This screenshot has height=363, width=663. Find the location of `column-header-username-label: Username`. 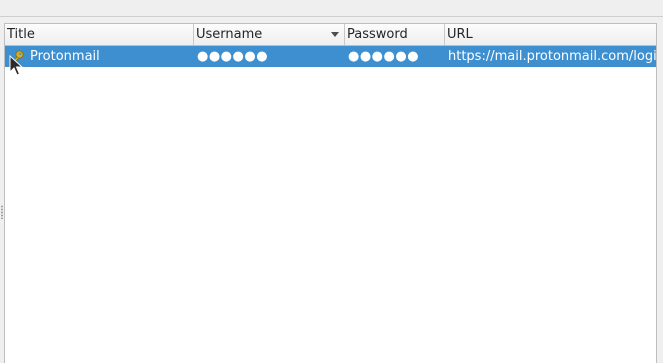

column-header-username-label: Username is located at coordinates (229, 34).